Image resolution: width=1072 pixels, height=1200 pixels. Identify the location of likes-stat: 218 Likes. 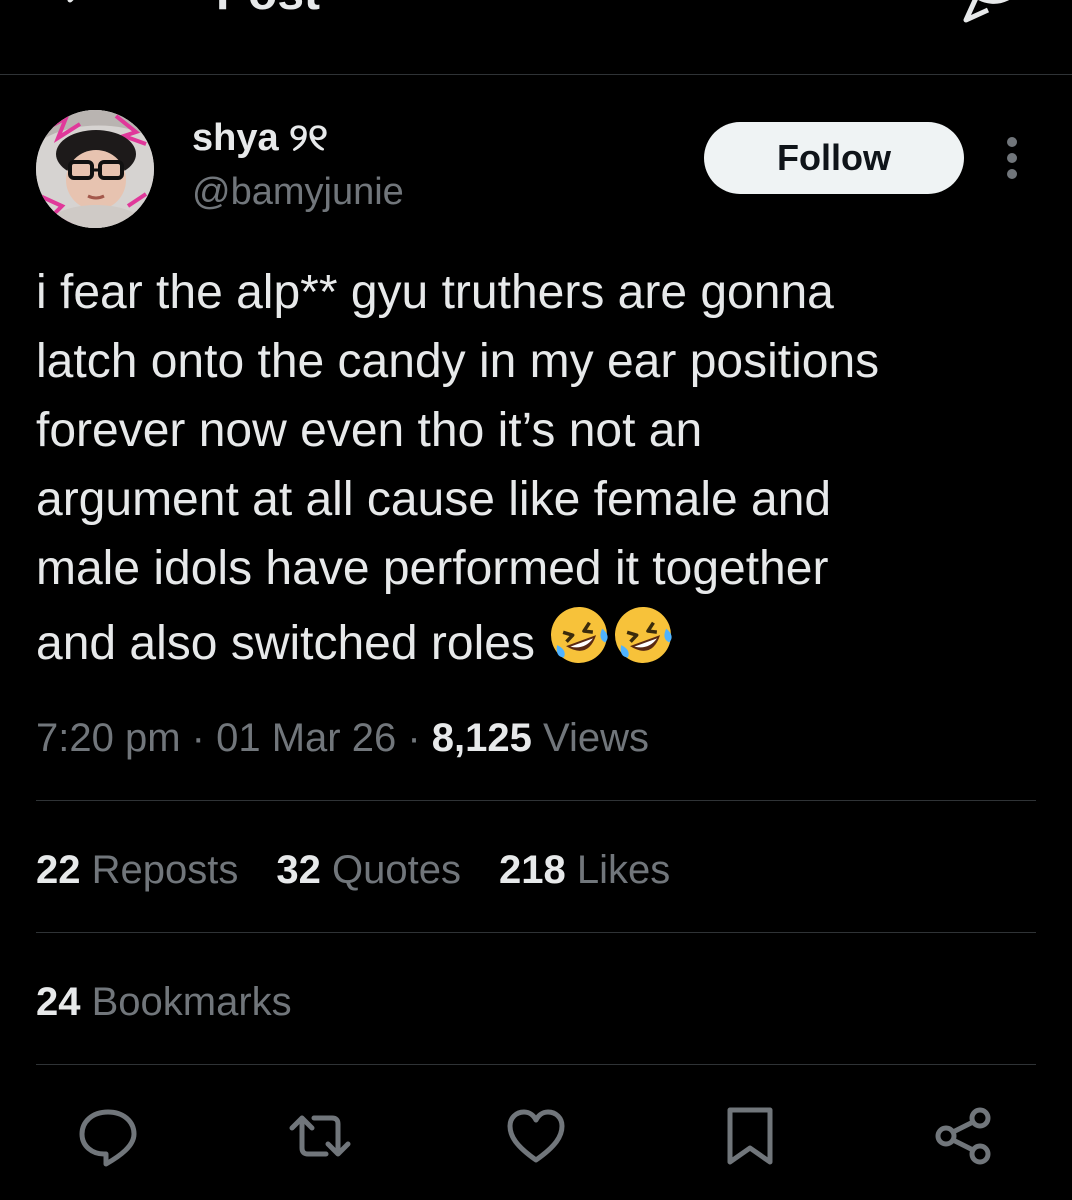
(584, 870).